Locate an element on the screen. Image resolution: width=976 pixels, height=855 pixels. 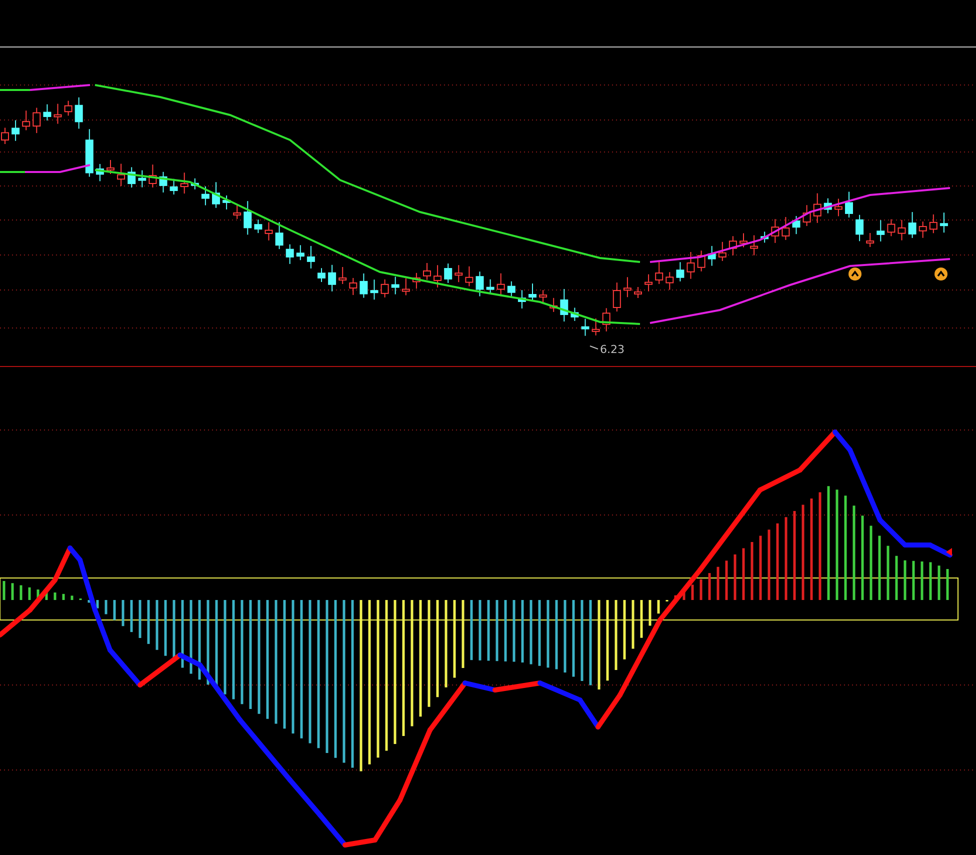
price-label: 6.23 is located at coordinates (612, 349).